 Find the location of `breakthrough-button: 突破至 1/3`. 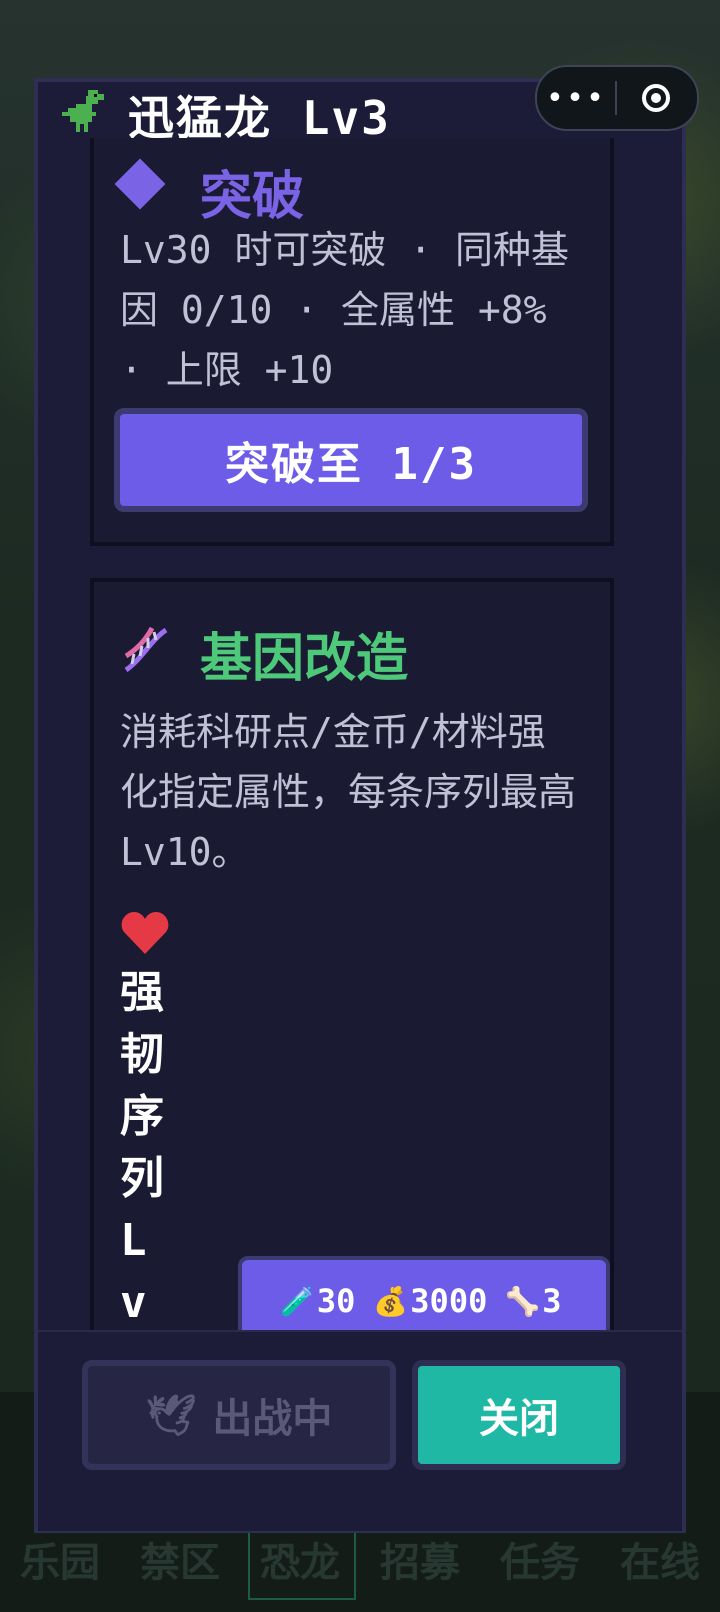

breakthrough-button: 突破至 1/3 is located at coordinates (351, 460).